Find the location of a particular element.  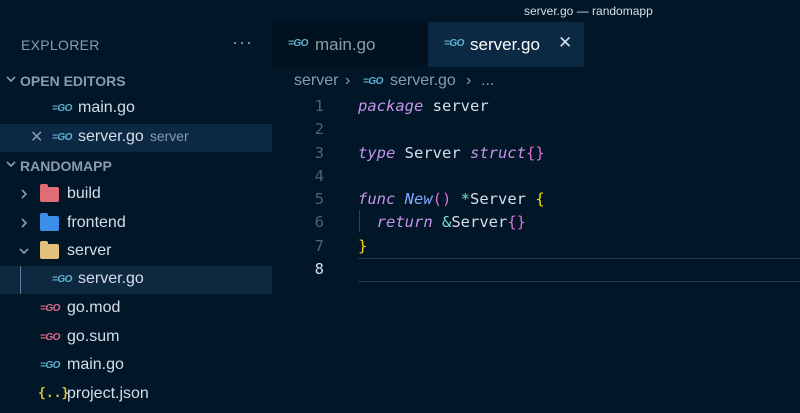

tree-item-server-go: =GO server.go is located at coordinates (136, 280).